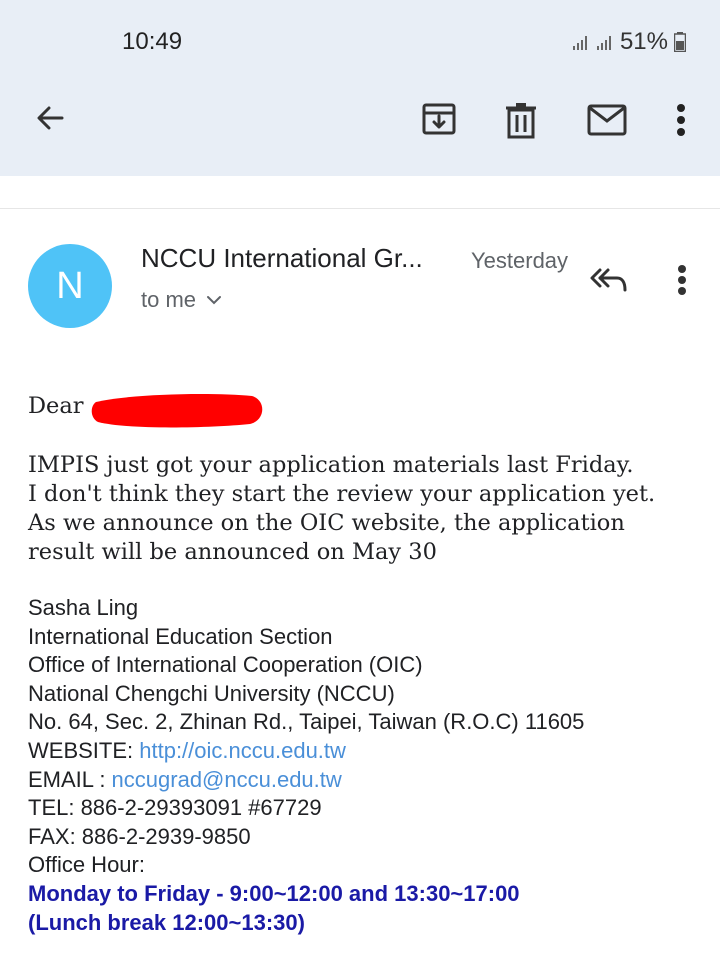 The width and height of the screenshot is (720, 972). Describe the element at coordinates (169, 299) in the screenshot. I see `recipient-label: to me` at that location.